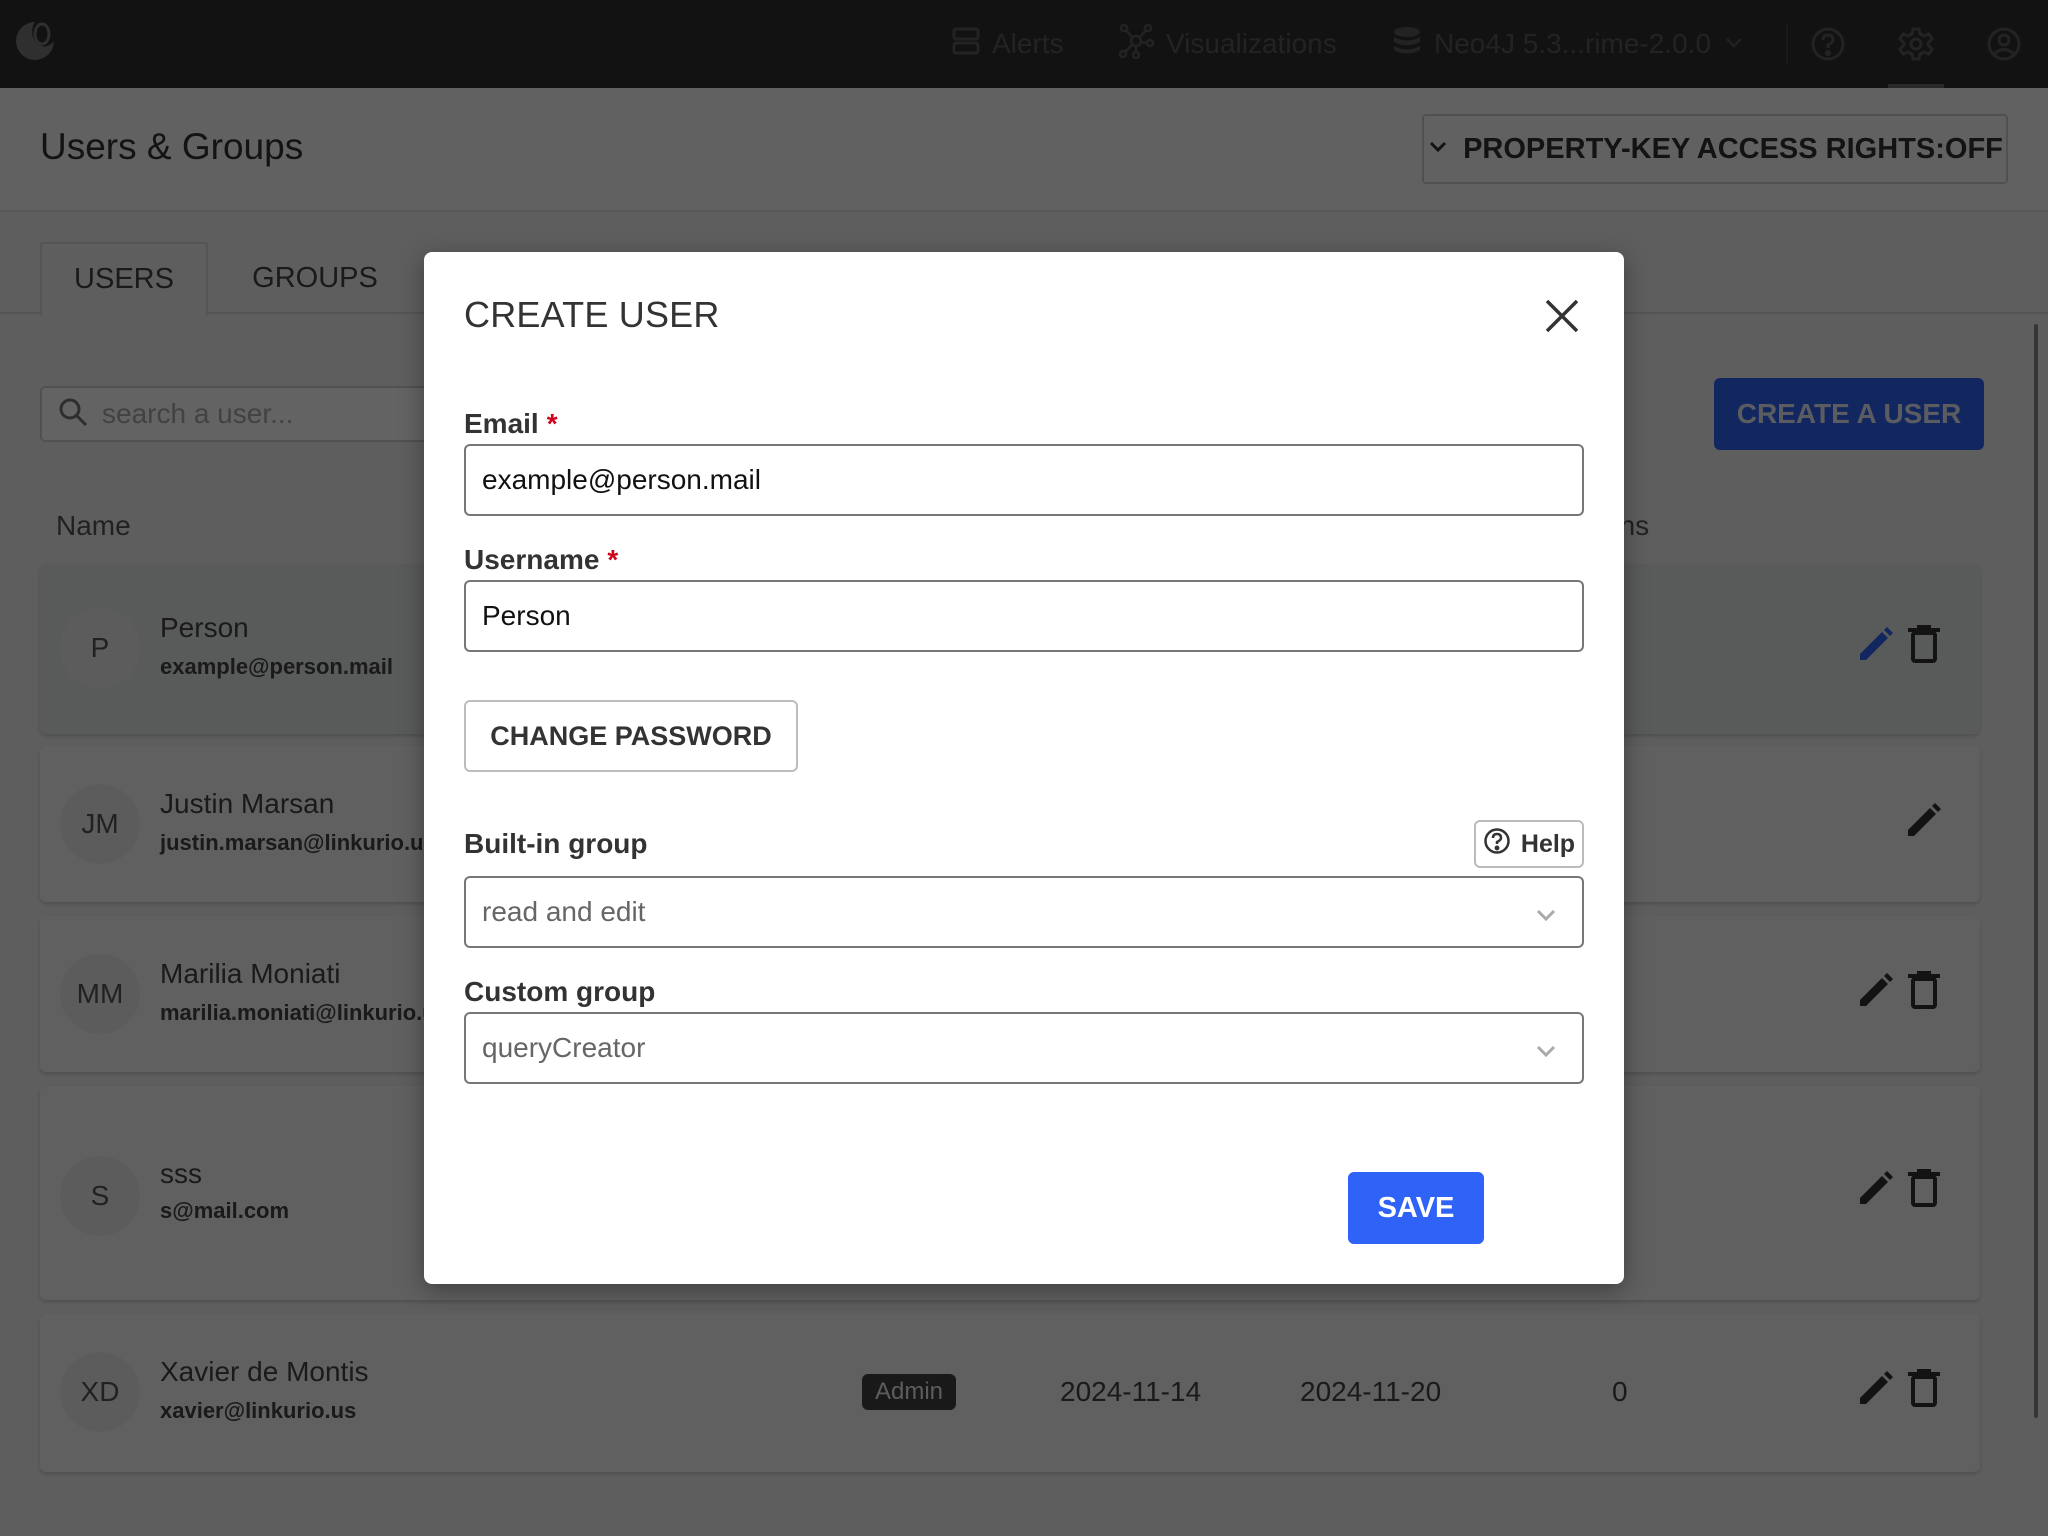 Image resolution: width=2048 pixels, height=1536 pixels. Describe the element at coordinates (1024, 1048) in the screenshot. I see `custom-group-select: queryCreator` at that location.